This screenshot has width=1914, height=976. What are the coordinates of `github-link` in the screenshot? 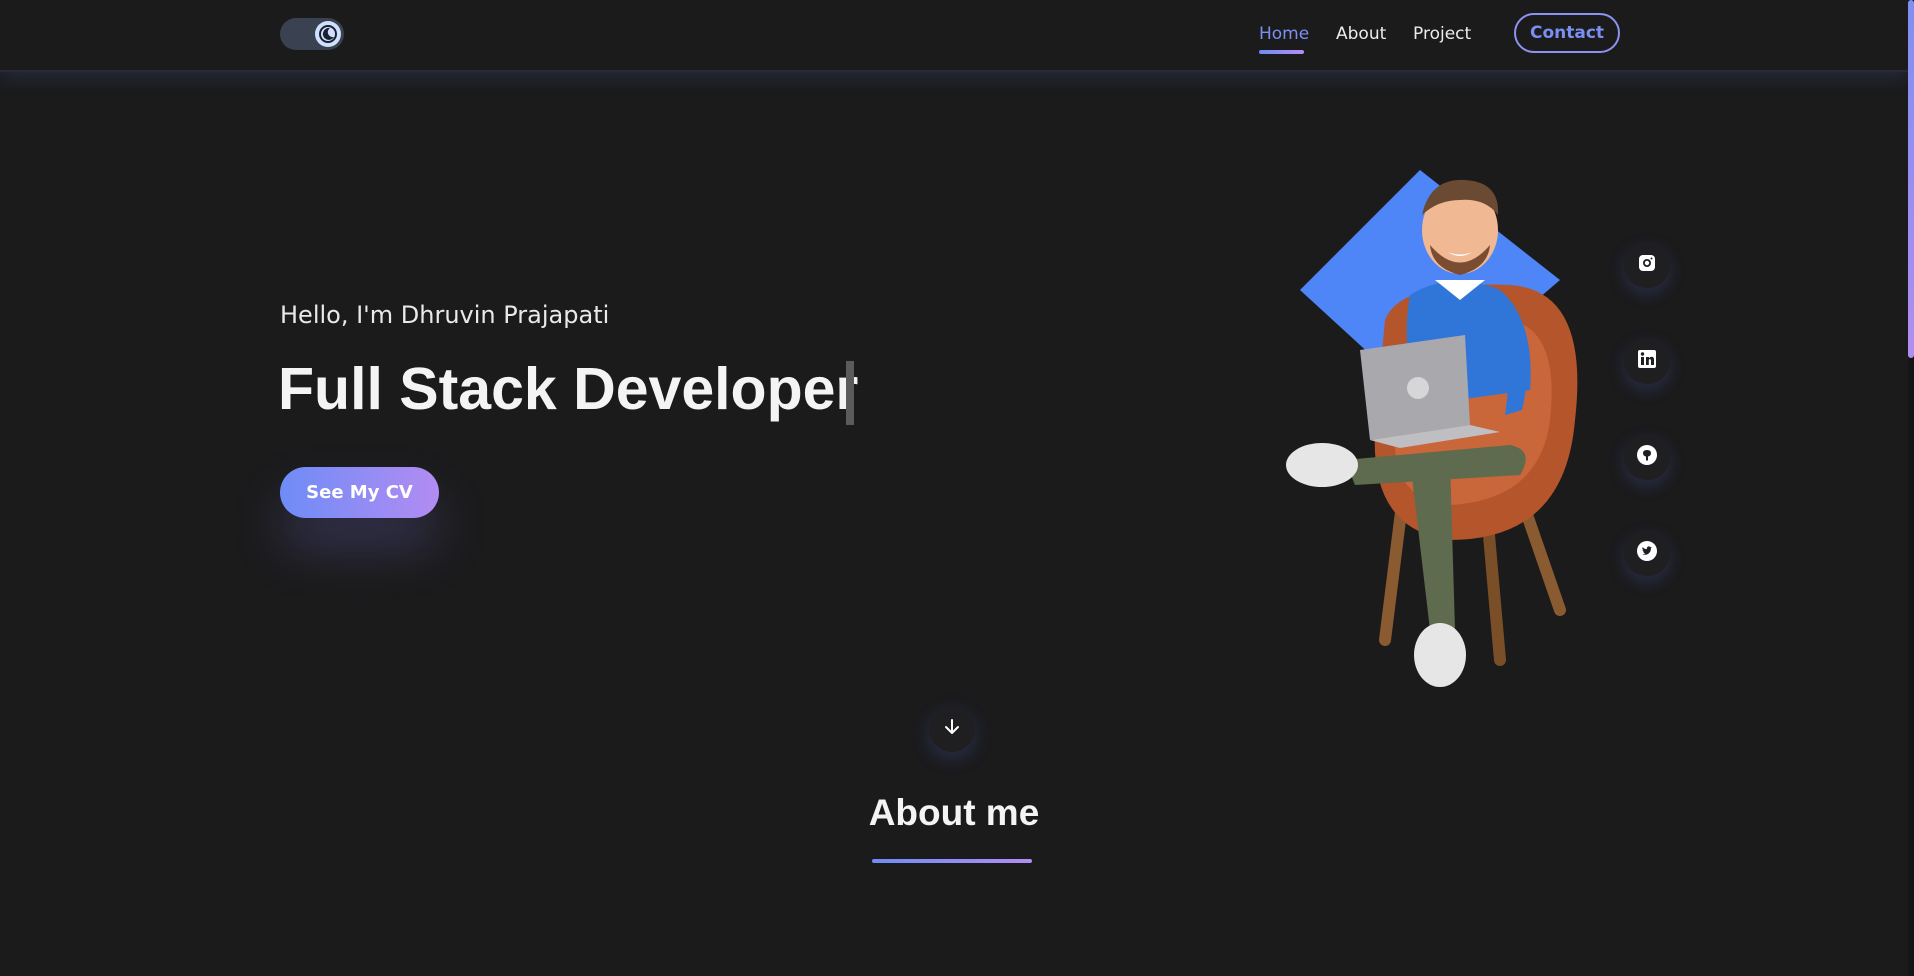 It's located at (1647, 457).